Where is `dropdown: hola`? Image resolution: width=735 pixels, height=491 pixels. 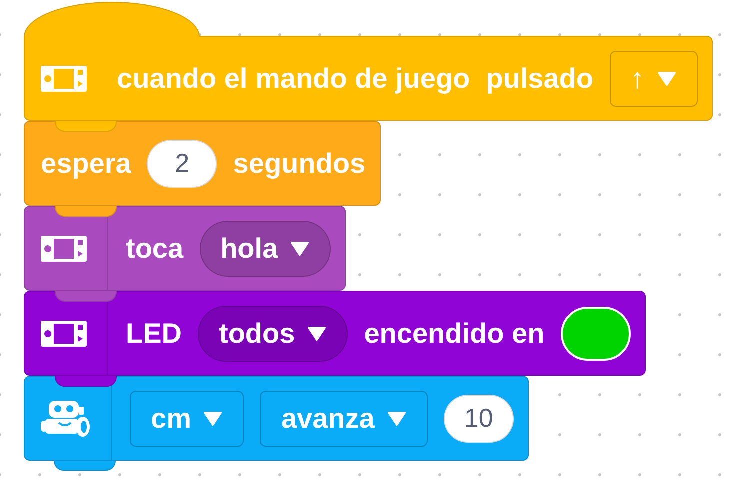 dropdown: hola is located at coordinates (266, 248).